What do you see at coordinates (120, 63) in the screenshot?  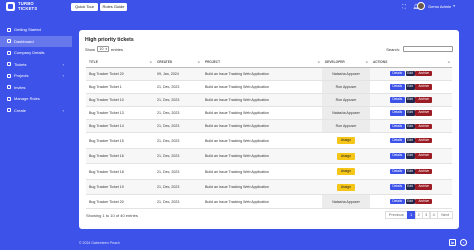 I see `column-header-title: TITLE ⇅` at bounding box center [120, 63].